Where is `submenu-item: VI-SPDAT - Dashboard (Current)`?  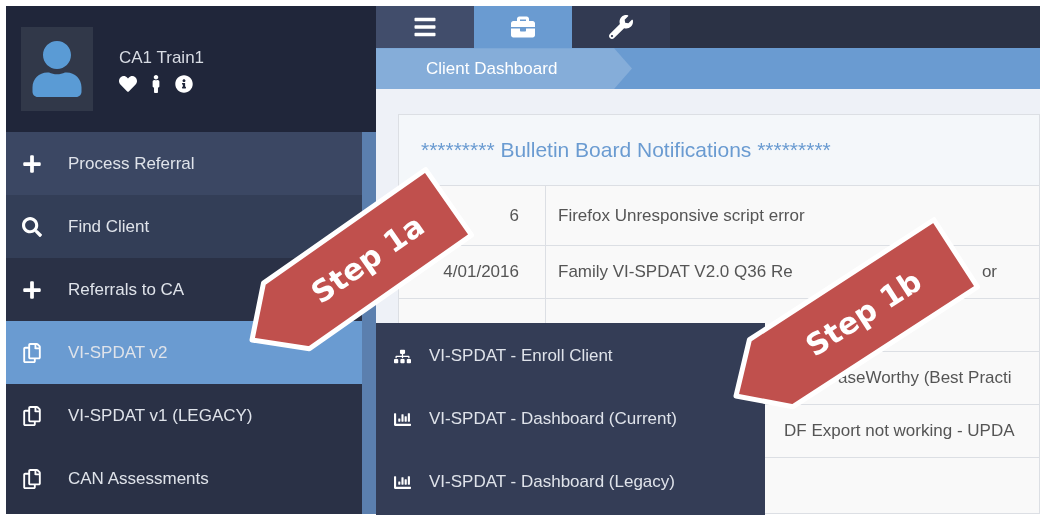
submenu-item: VI-SPDAT - Dashboard (Current) is located at coordinates (570, 419).